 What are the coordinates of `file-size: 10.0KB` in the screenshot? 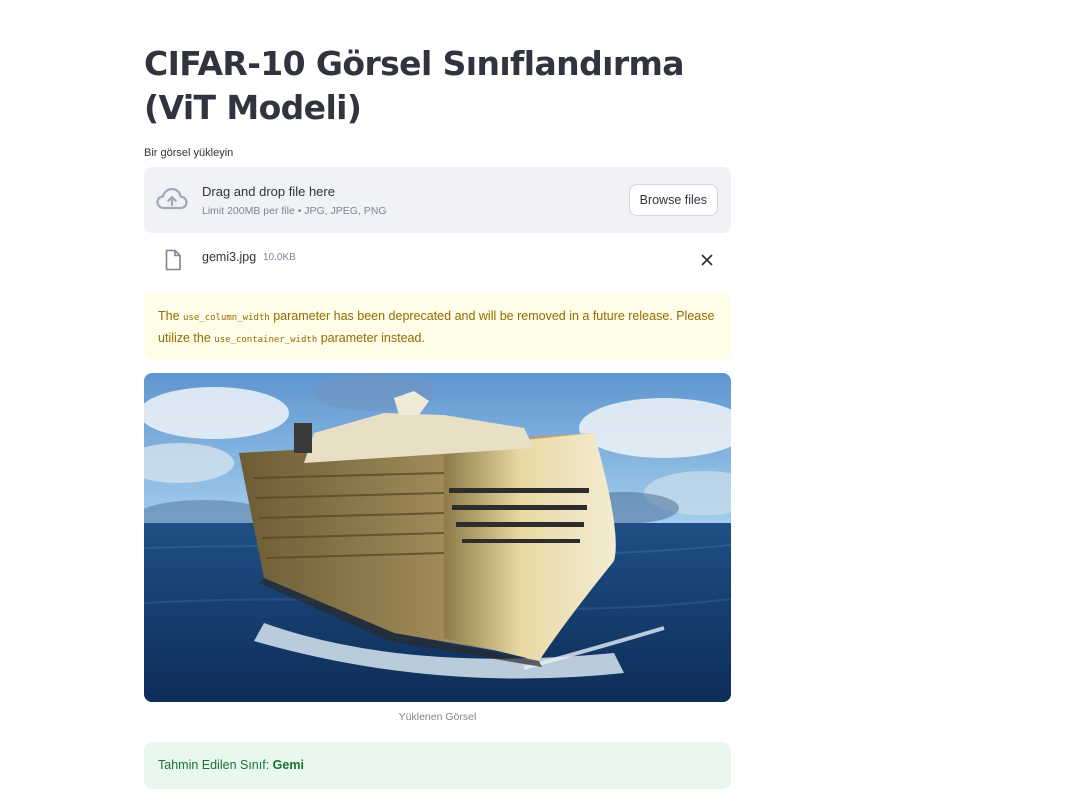 It's located at (279, 257).